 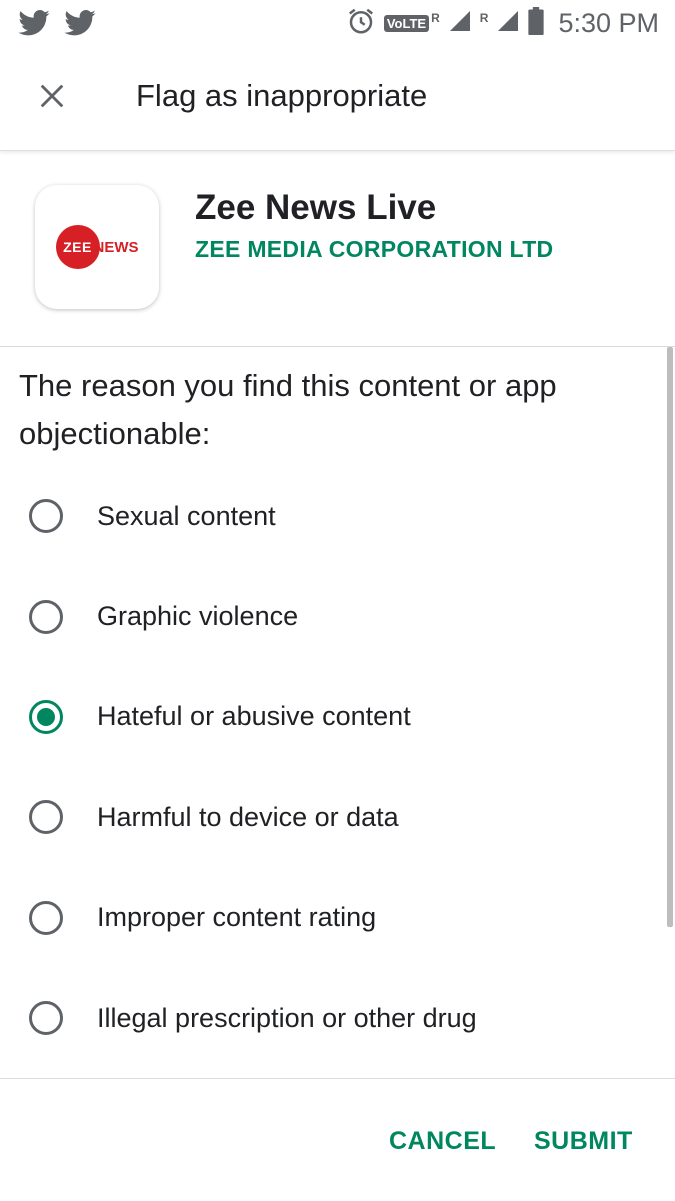 I want to click on developer-link: ZEE MEDIA CORPORATION LTD, so click(x=374, y=249).